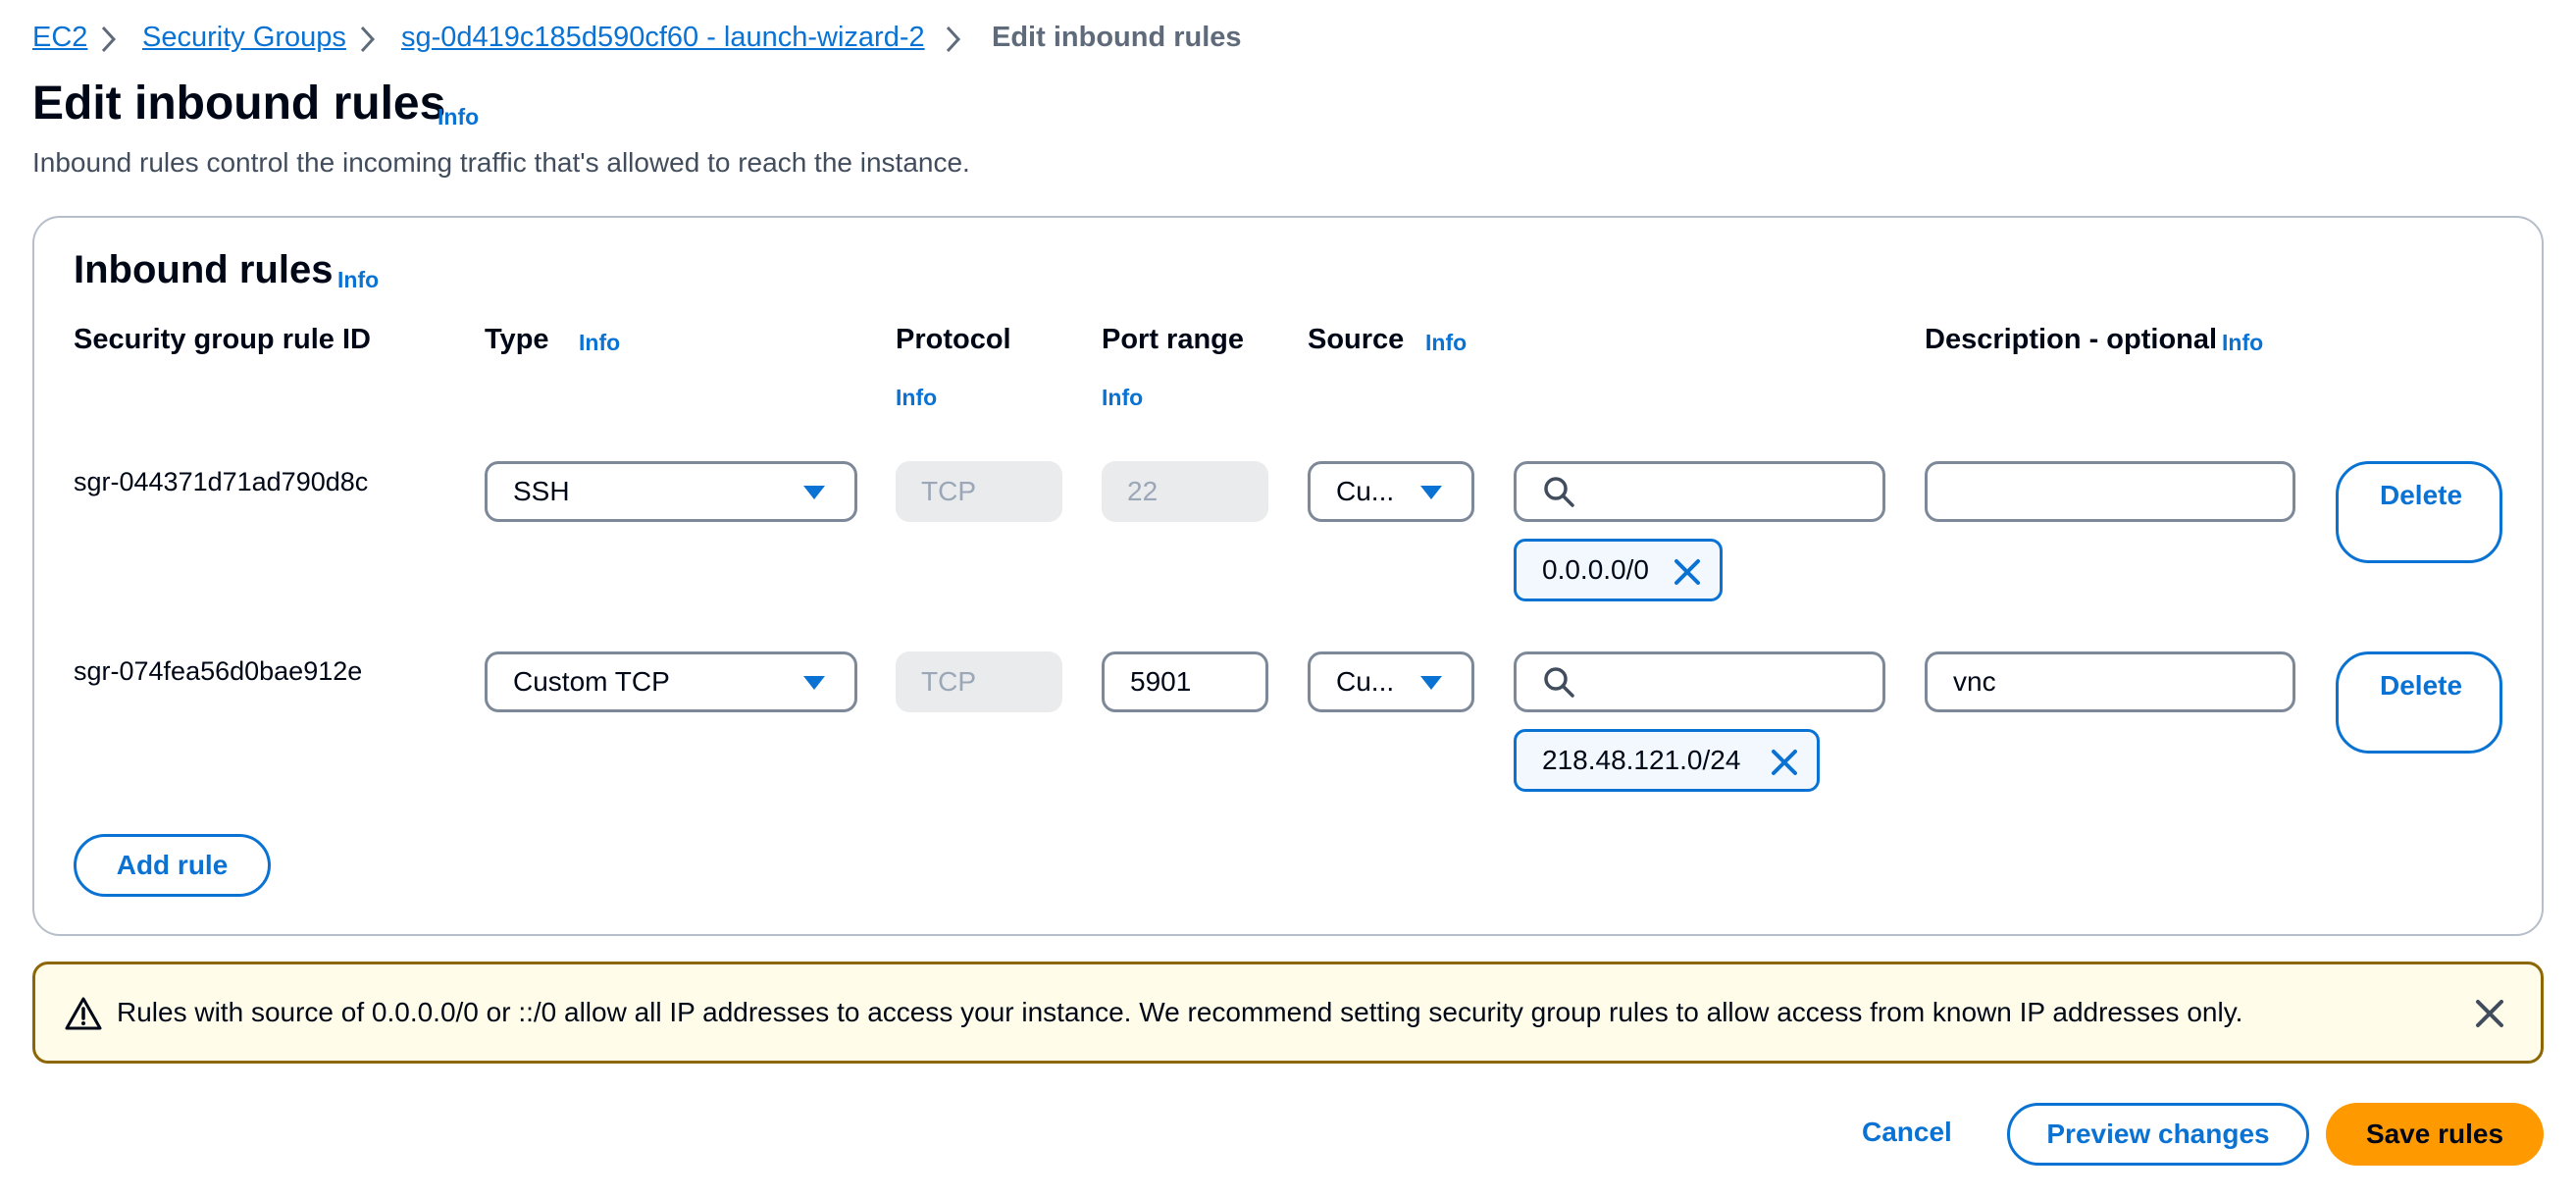 The width and height of the screenshot is (2576, 1197). I want to click on port-range-field: 22, so click(1185, 491).